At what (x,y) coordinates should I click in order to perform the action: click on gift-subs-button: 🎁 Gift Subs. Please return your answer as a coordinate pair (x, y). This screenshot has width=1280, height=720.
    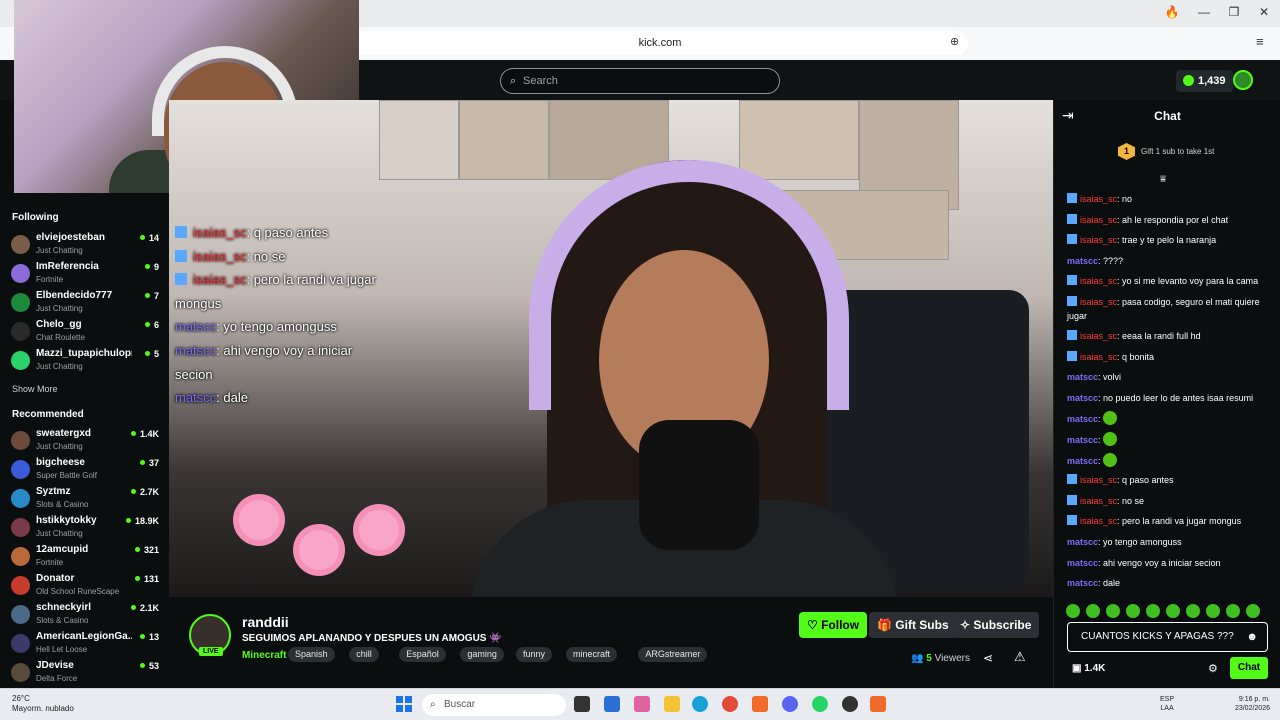
    Looking at the image, I should click on (913, 625).